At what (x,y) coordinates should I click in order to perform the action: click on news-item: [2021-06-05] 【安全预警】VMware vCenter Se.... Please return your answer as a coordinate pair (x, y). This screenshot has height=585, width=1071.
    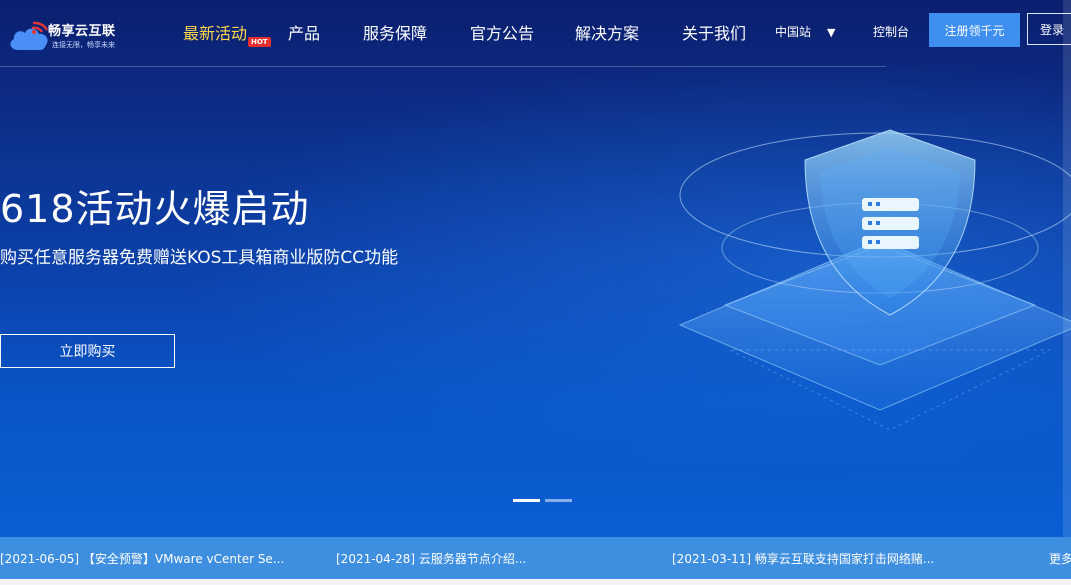
    Looking at the image, I should click on (142, 558).